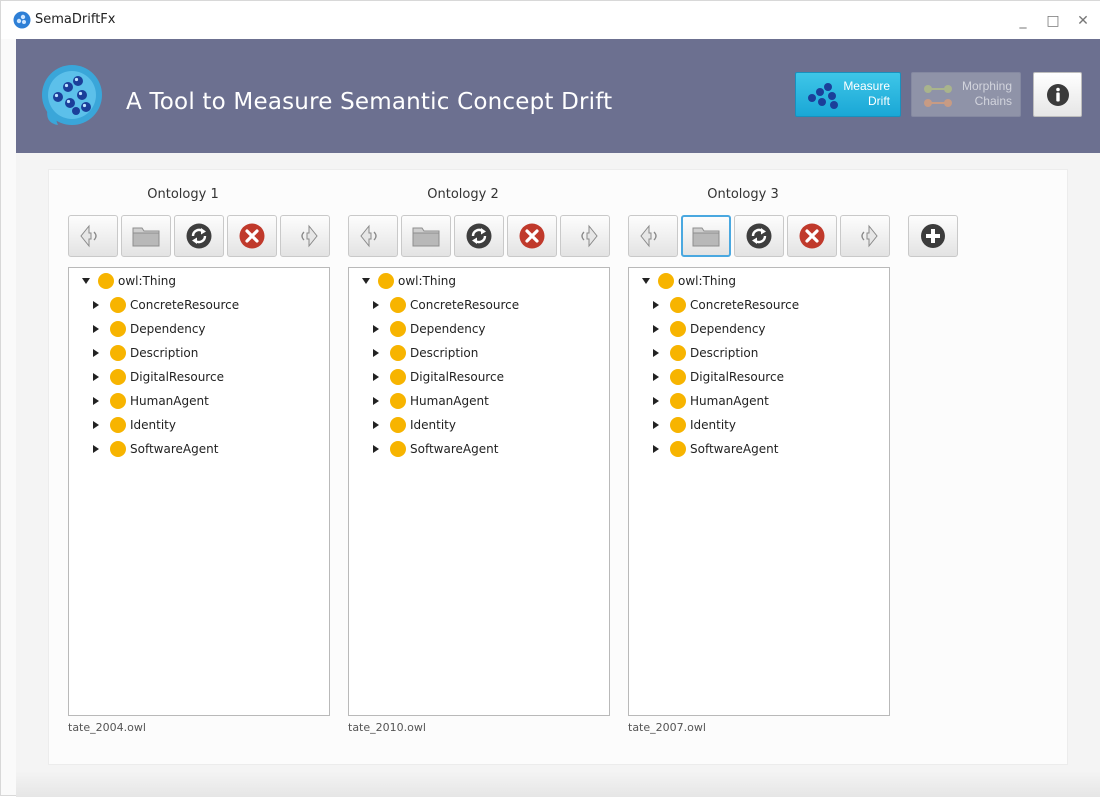  What do you see at coordinates (454, 449) in the screenshot?
I see `tree-node-label: SoftwareAgent` at bounding box center [454, 449].